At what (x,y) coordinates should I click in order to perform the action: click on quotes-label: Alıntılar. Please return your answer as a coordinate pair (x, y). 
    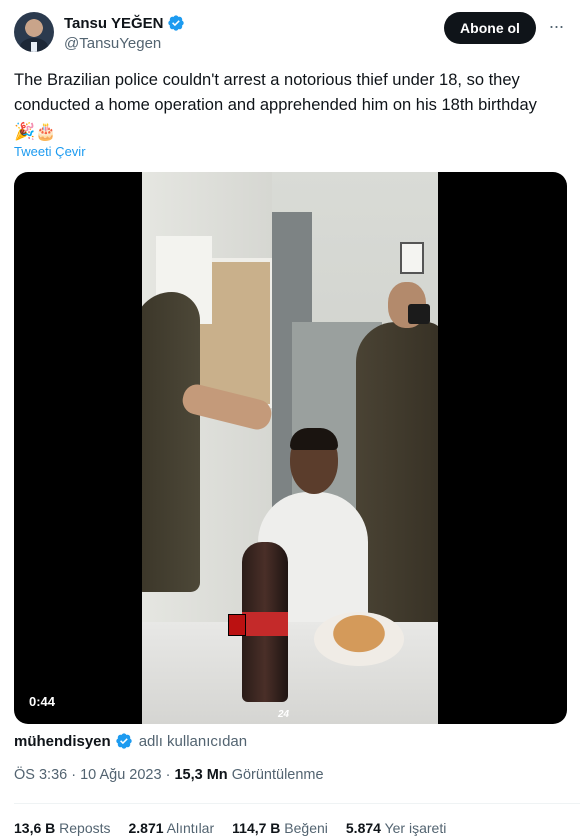
    Looking at the image, I should click on (190, 828).